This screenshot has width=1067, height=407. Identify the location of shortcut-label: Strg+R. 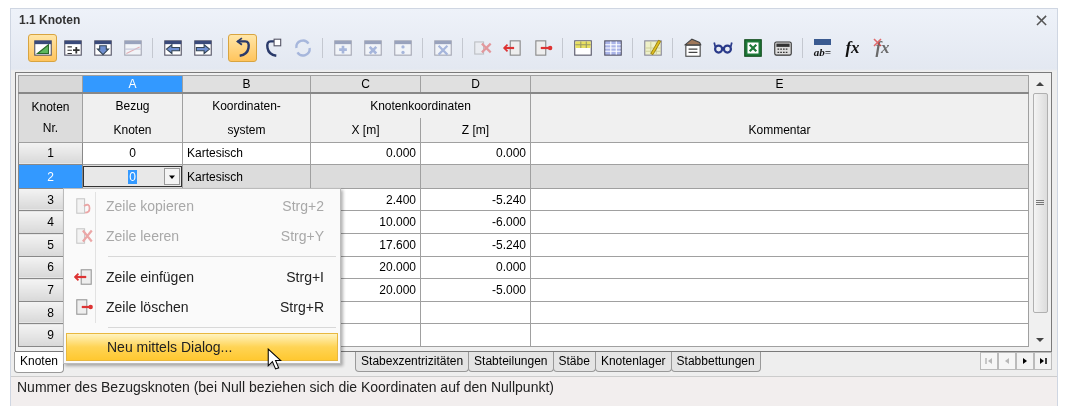
(302, 307).